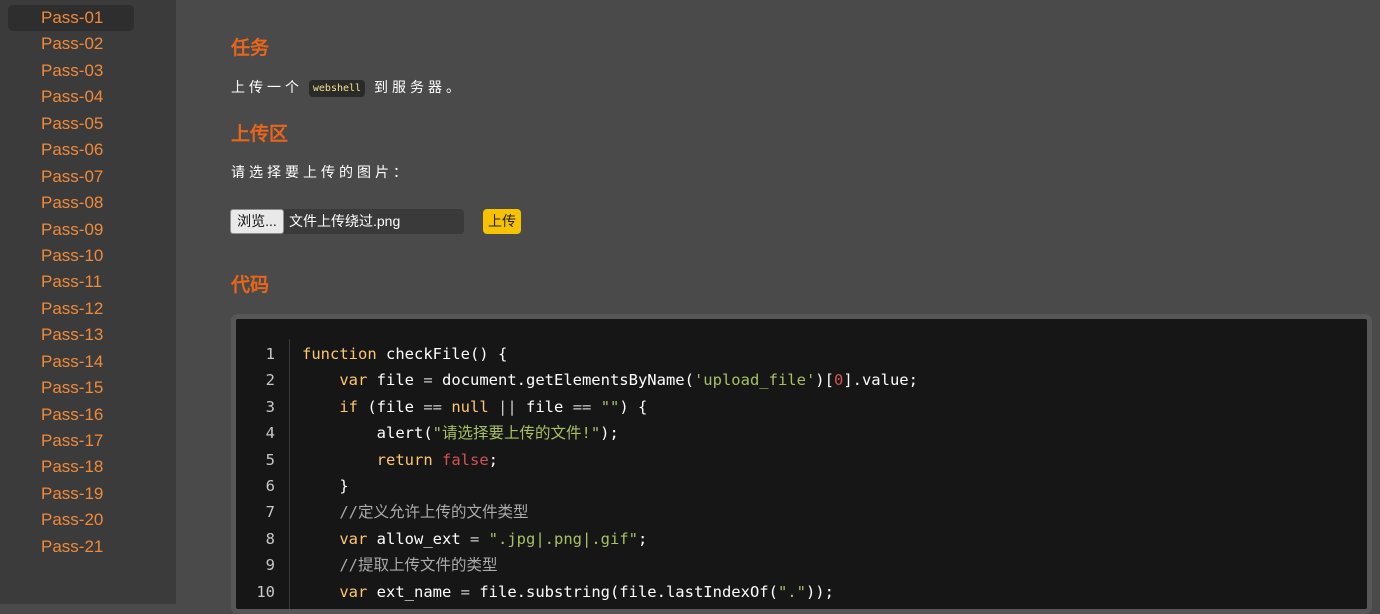 The width and height of the screenshot is (1380, 614). I want to click on code-source: }, so click(325, 486).